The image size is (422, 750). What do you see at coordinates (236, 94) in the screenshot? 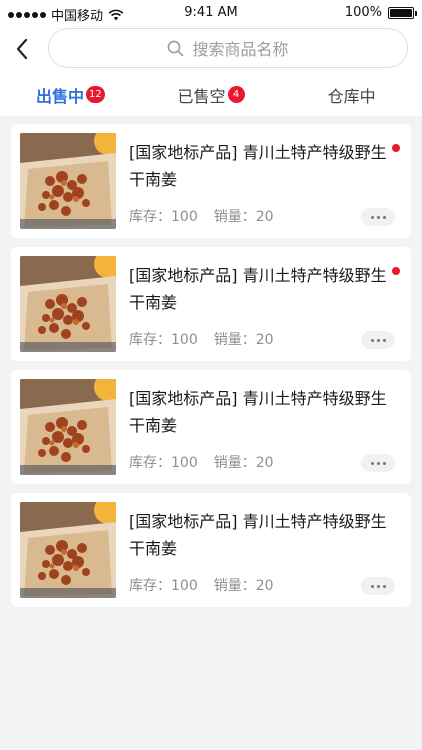
I see `tab-sold-out-badge: 4` at bounding box center [236, 94].